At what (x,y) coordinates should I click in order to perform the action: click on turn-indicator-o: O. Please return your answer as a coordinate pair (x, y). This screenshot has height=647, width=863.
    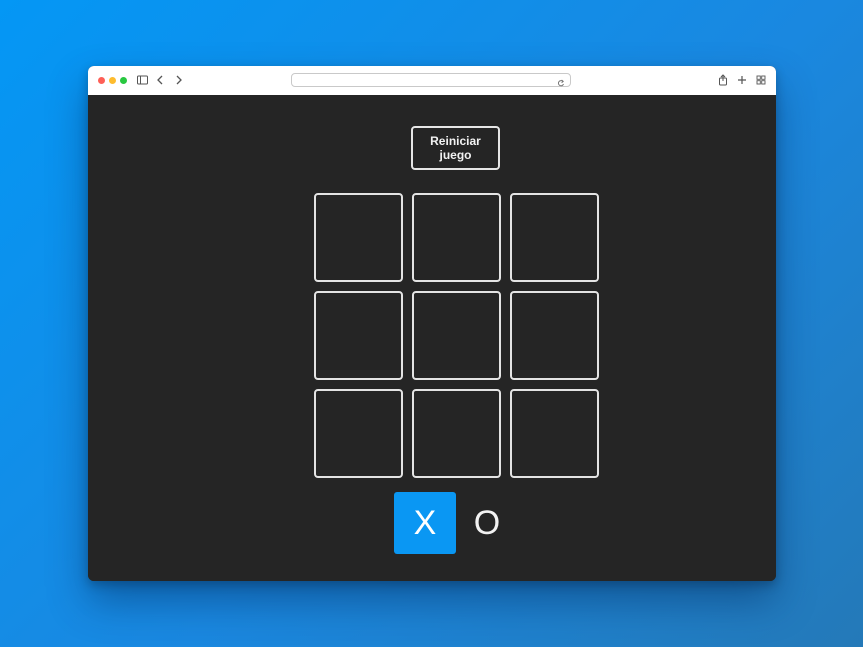
    Looking at the image, I should click on (487, 522).